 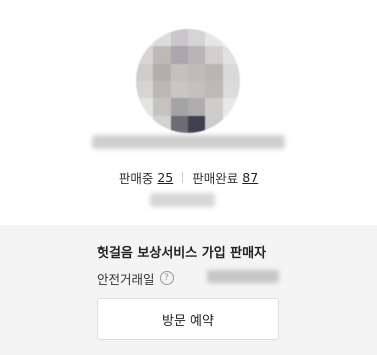 What do you see at coordinates (215, 178) in the screenshot?
I see `sold-label: 판매완료` at bounding box center [215, 178].